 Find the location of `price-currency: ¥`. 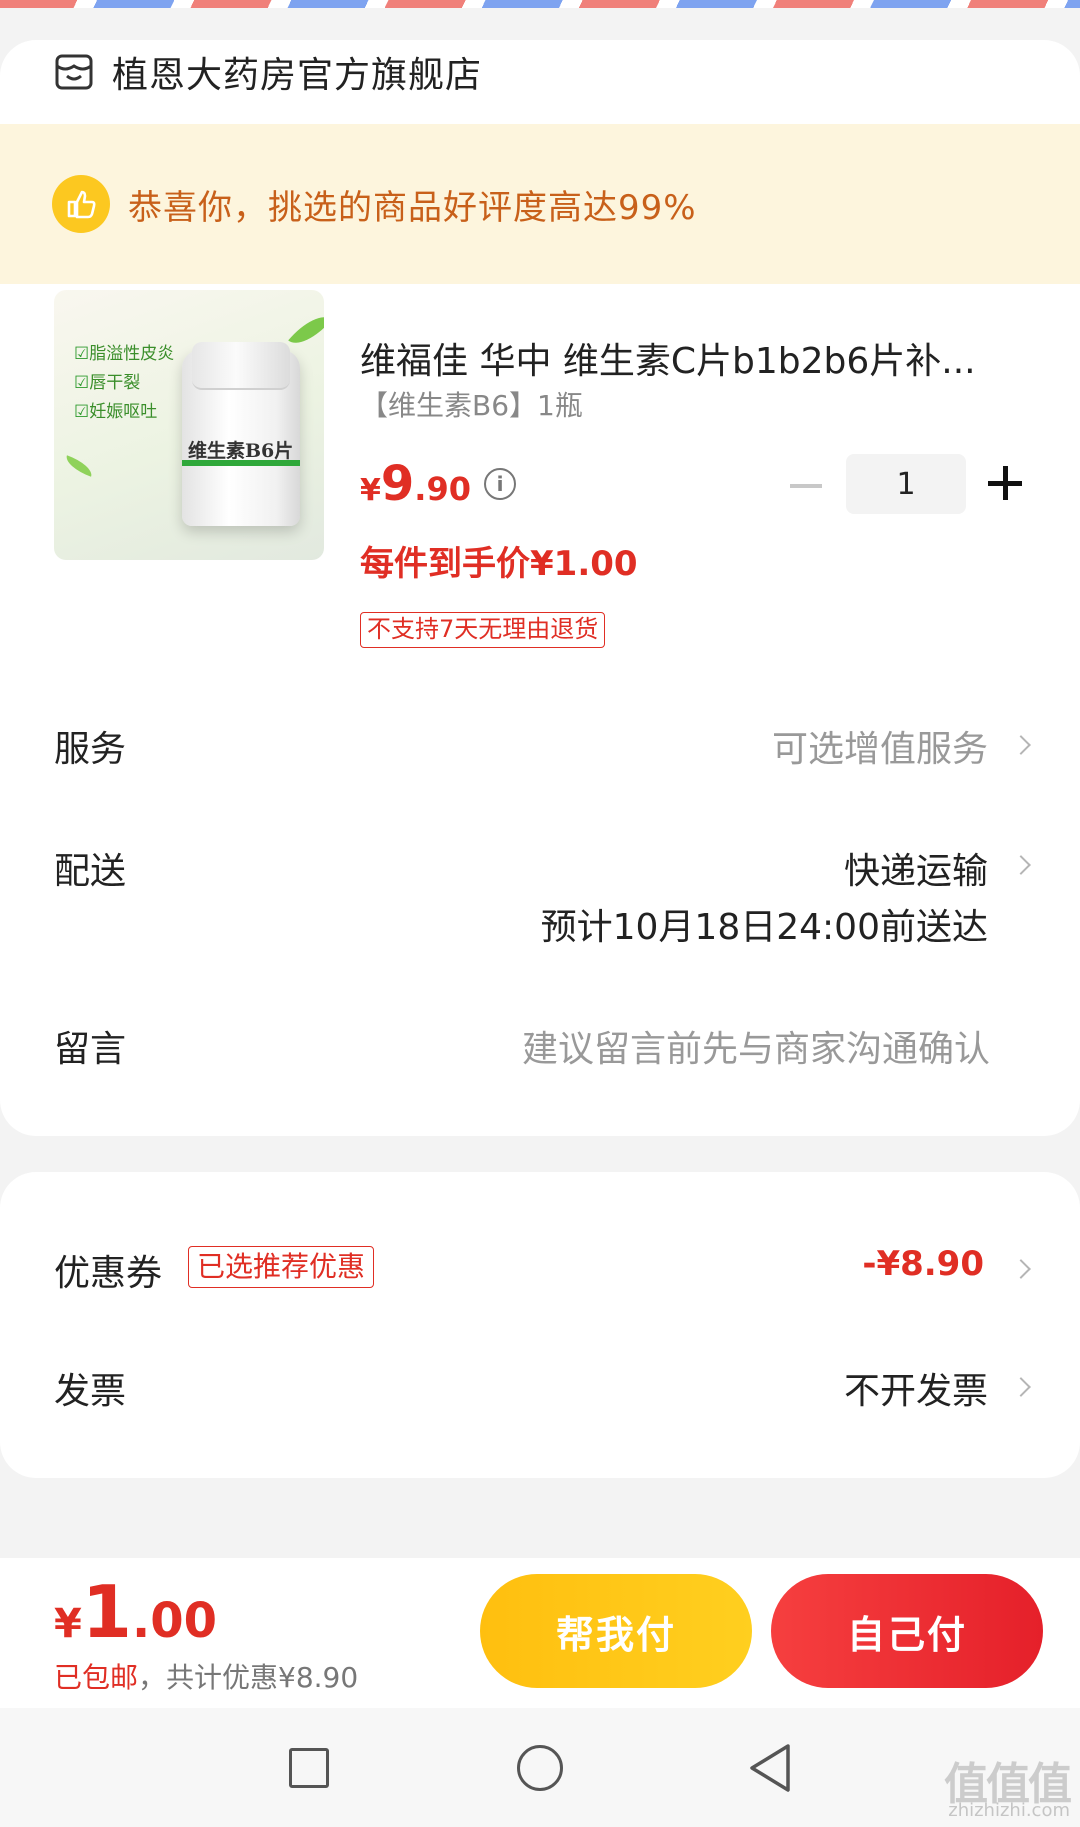

price-currency: ¥ is located at coordinates (370, 490).